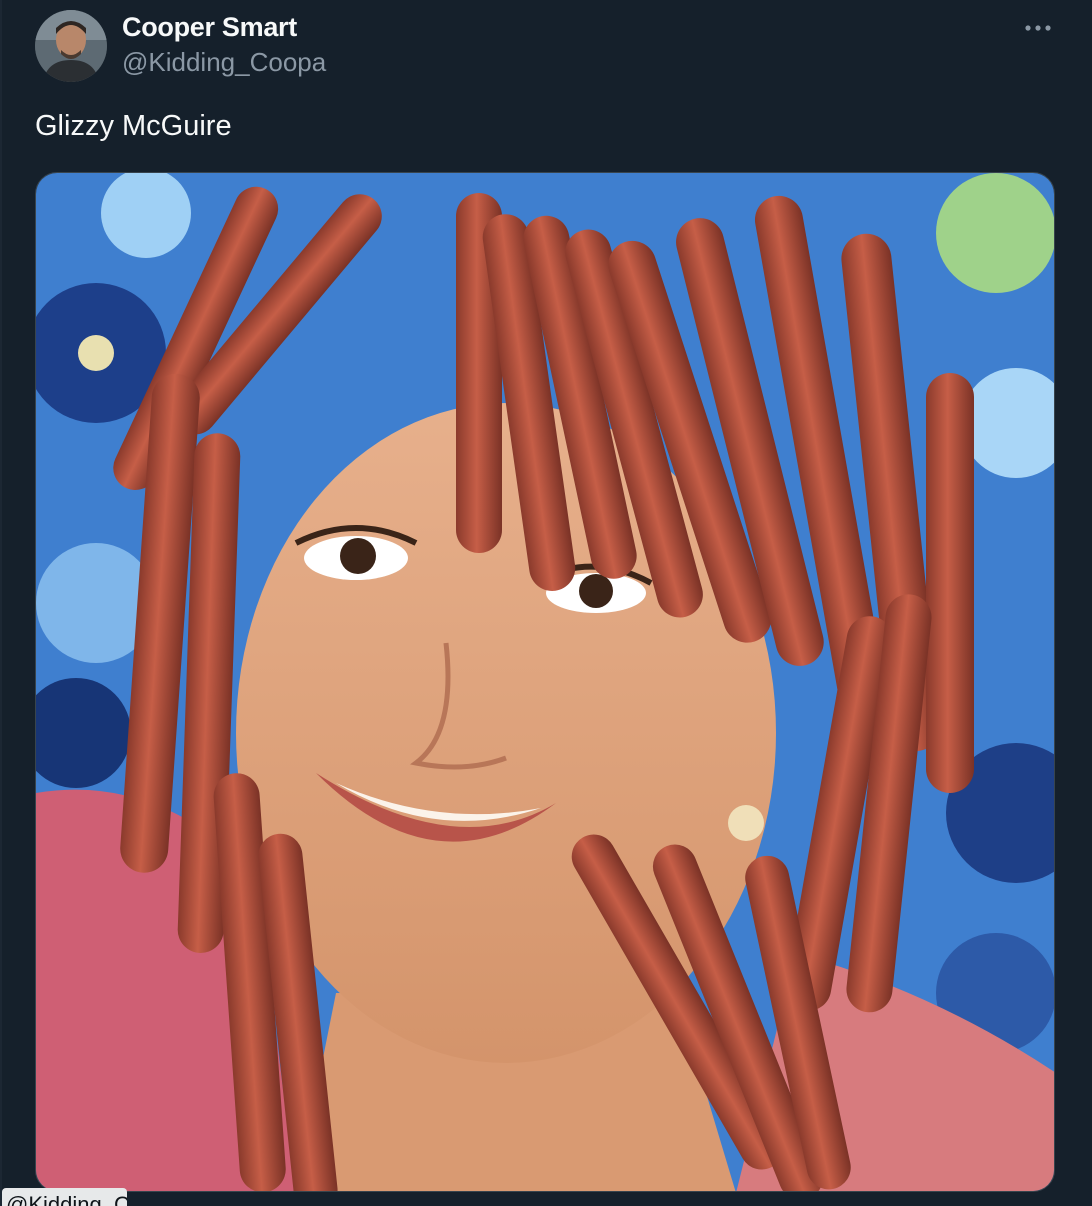 Image resolution: width=1092 pixels, height=1206 pixels. I want to click on handle-tooltip: @Kidding_Coopa, so click(64, 1197).